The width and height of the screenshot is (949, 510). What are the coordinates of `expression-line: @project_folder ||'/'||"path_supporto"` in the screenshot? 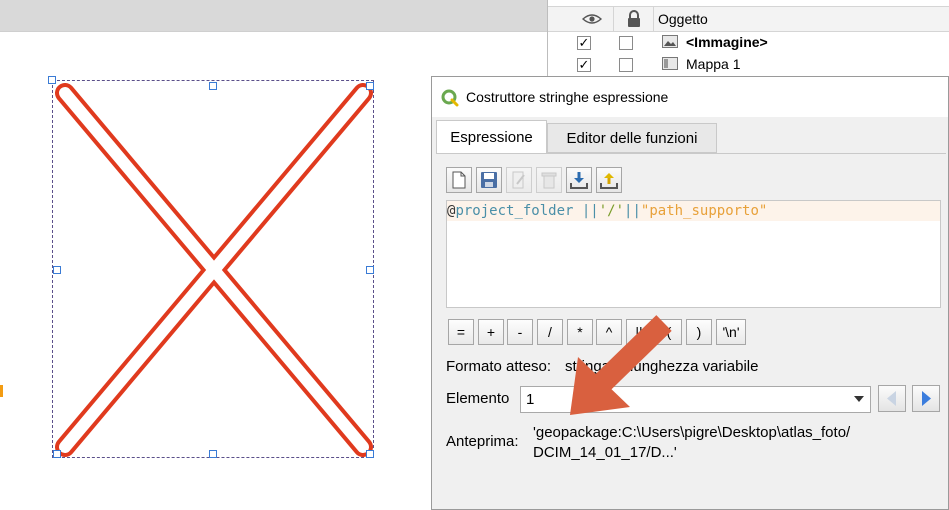 It's located at (693, 211).